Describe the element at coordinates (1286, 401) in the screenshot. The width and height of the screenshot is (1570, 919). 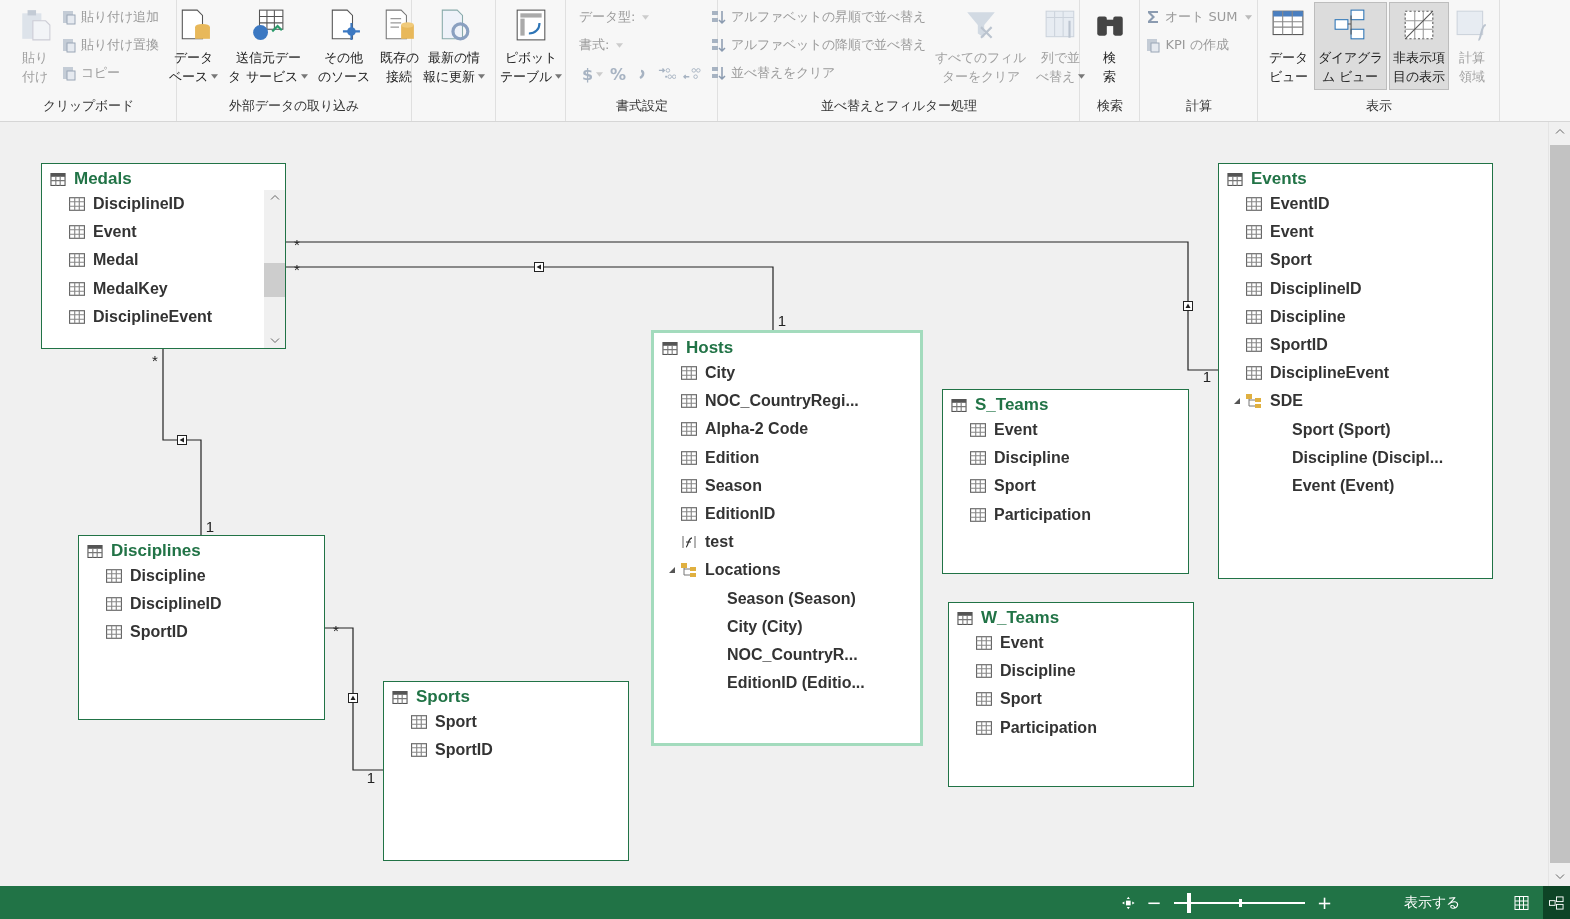
I see `field-name: SDE` at that location.